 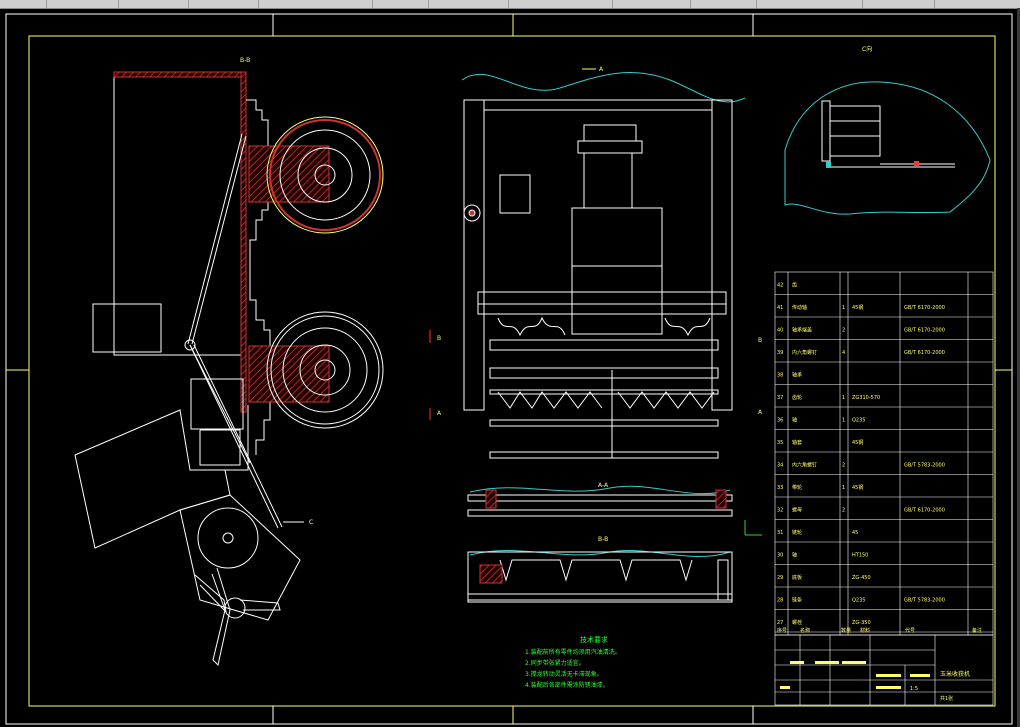 What do you see at coordinates (861, 578) in the screenshot?
I see `bom-cell-material: ZG-450` at bounding box center [861, 578].